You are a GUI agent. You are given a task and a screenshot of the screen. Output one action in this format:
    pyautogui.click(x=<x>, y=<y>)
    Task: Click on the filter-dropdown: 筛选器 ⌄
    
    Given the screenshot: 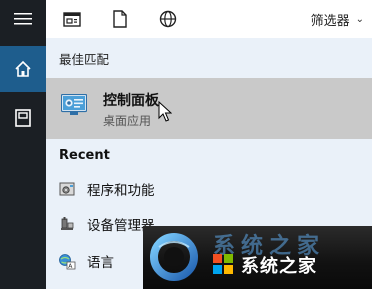 What is the action you would take?
    pyautogui.click(x=341, y=19)
    